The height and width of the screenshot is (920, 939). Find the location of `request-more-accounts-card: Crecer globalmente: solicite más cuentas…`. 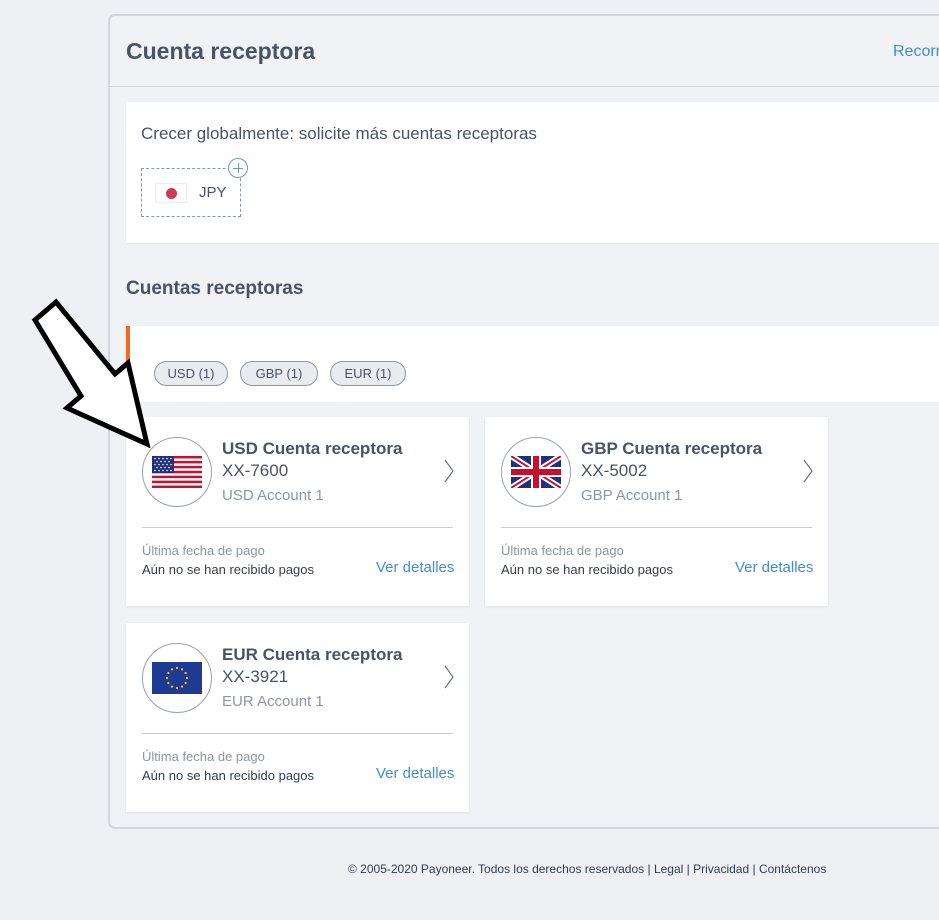

request-more-accounts-card: Crecer globalmente: solicite más cuentas… is located at coordinates (532, 172).